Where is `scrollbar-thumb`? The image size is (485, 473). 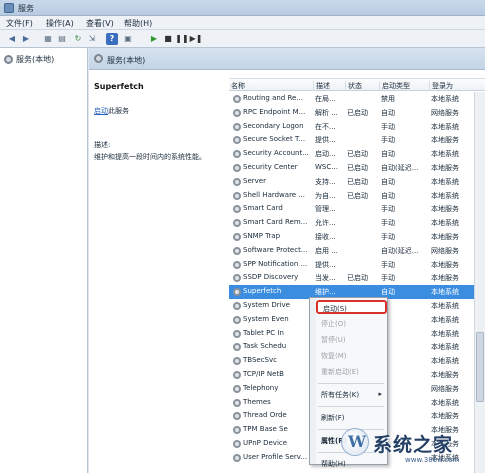
scrollbar-thumb is located at coordinates (480, 367).